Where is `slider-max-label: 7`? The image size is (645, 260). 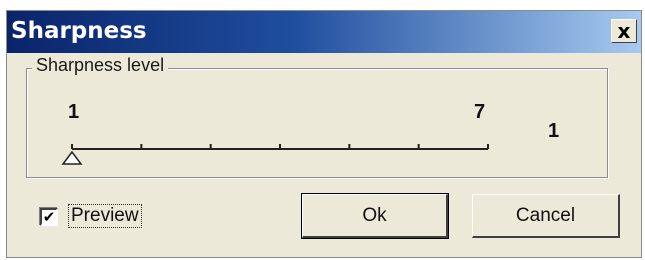 slider-max-label: 7 is located at coordinates (480, 112).